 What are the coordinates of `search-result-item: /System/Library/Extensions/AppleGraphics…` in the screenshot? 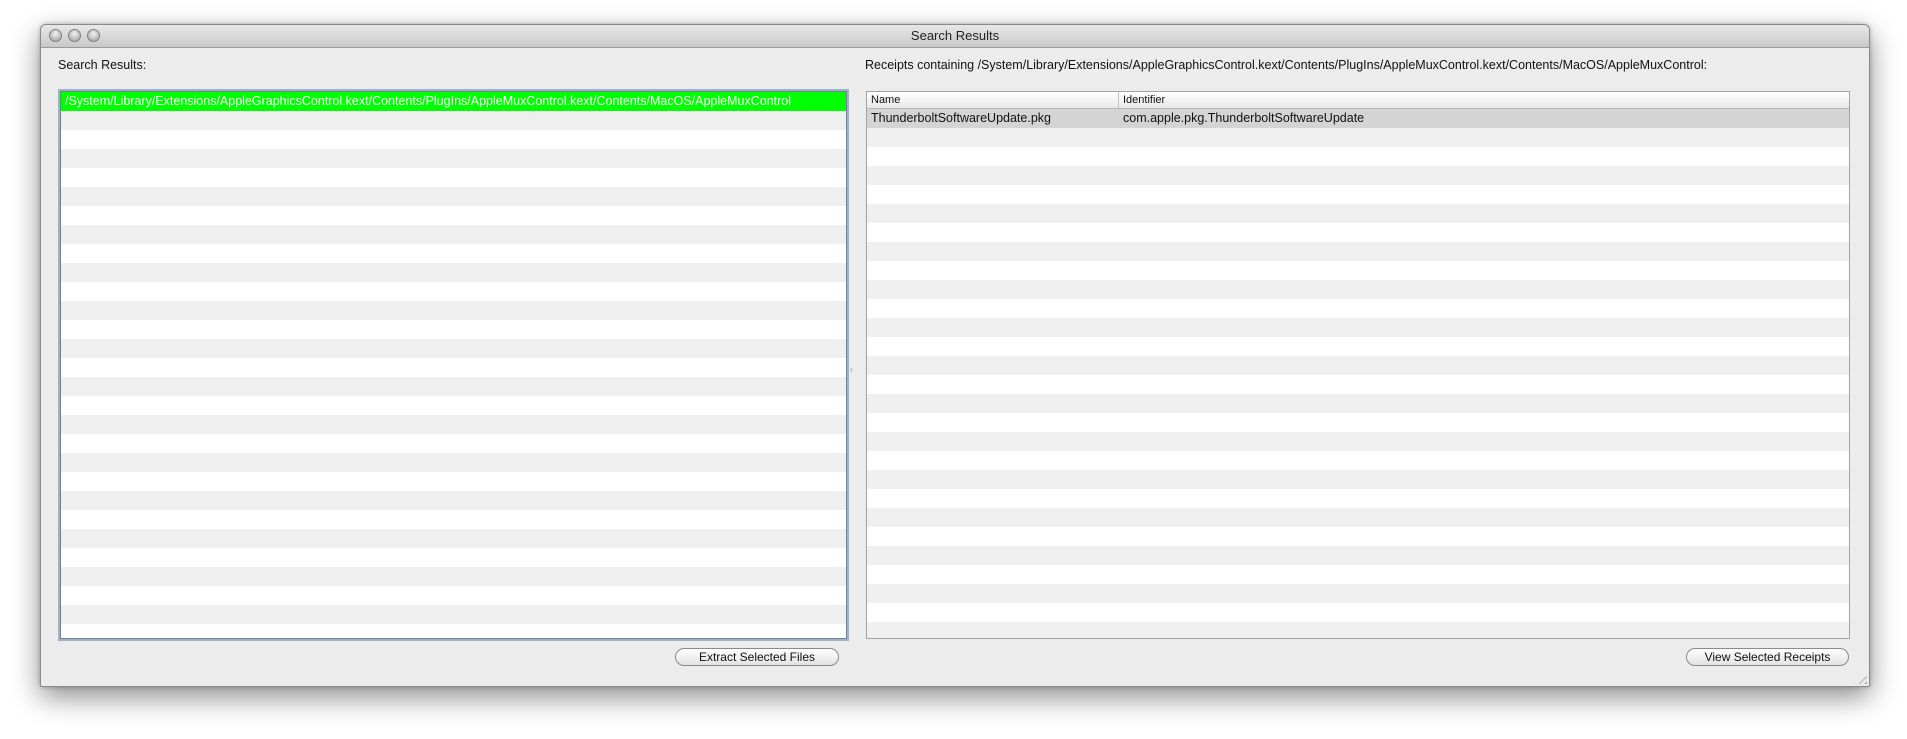 It's located at (453, 101).